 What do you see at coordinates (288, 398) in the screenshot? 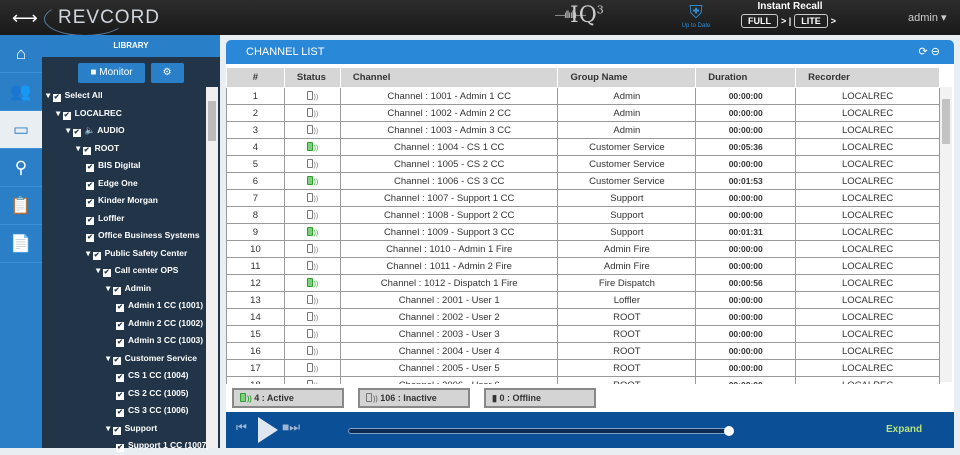
I see `active-count: )) 4 : Active` at bounding box center [288, 398].